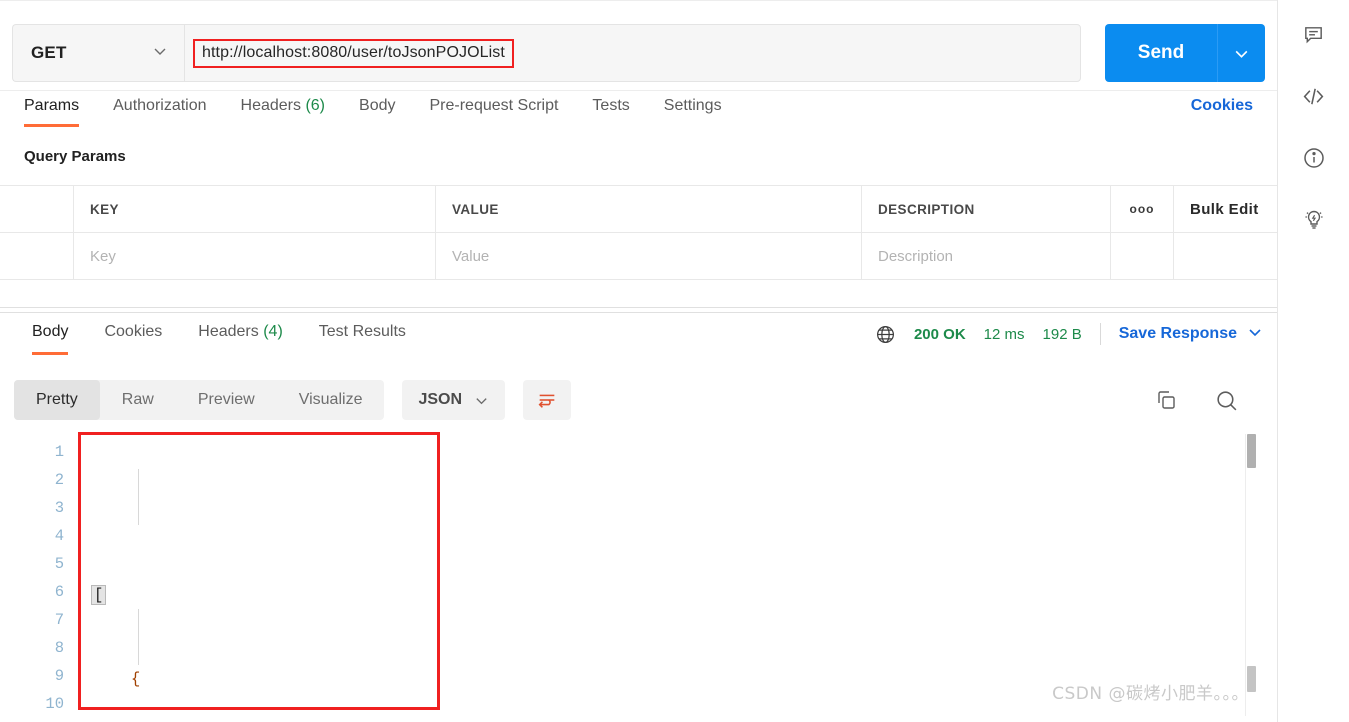  I want to click on description-input: Description, so click(986, 256).